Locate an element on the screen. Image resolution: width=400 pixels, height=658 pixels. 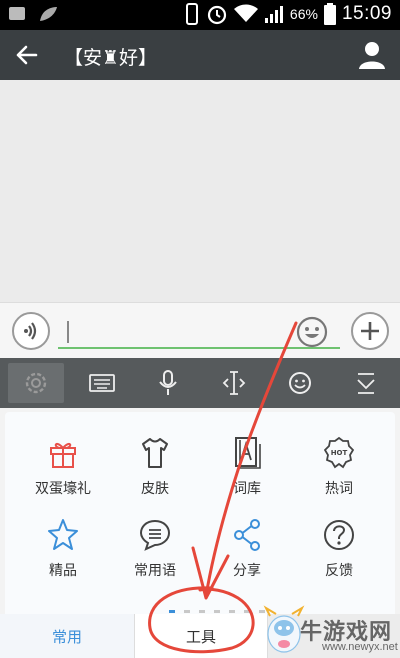
tool-label: 双蛋壕礼 is located at coordinates (63, 489).